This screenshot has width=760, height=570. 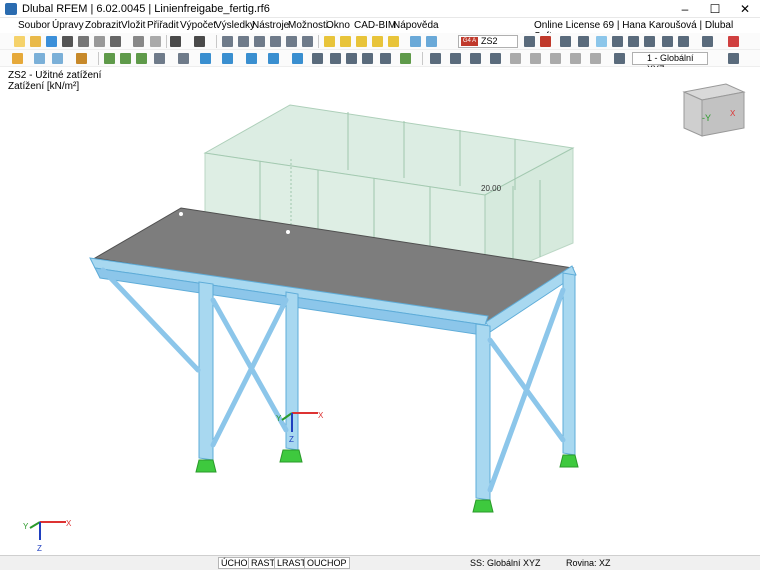 I want to click on navcube-face-label: -Y, so click(x=706, y=118).